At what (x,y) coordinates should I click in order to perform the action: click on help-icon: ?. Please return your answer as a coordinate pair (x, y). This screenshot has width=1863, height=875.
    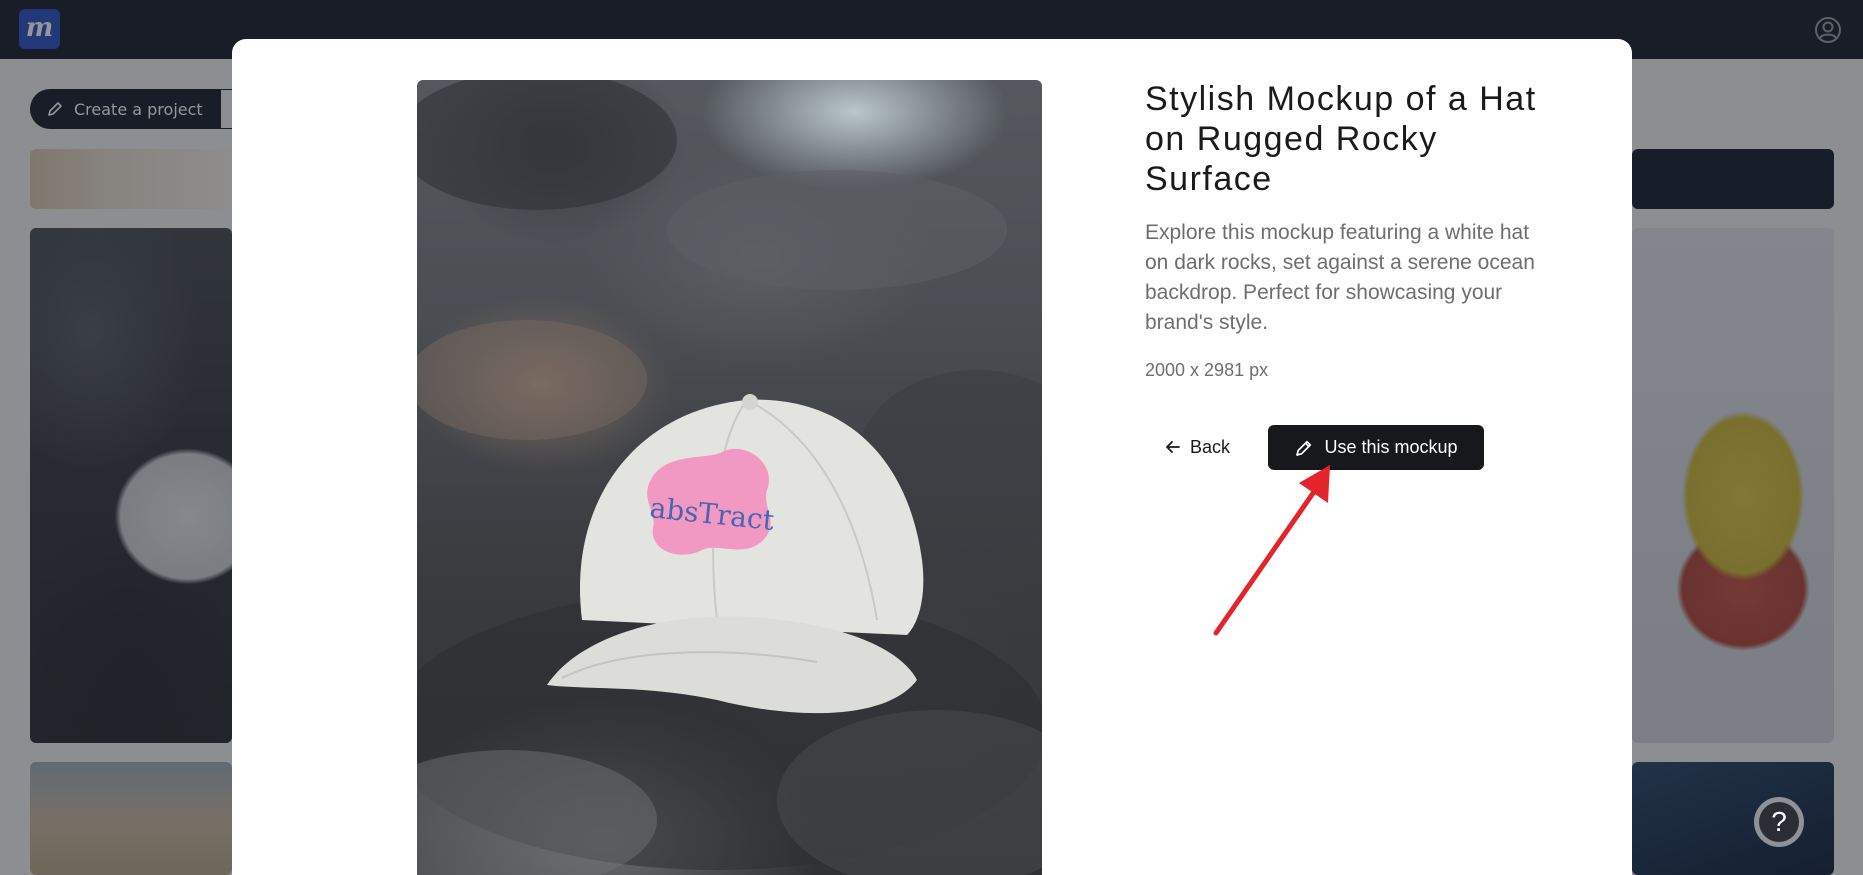
    Looking at the image, I should click on (1779, 822).